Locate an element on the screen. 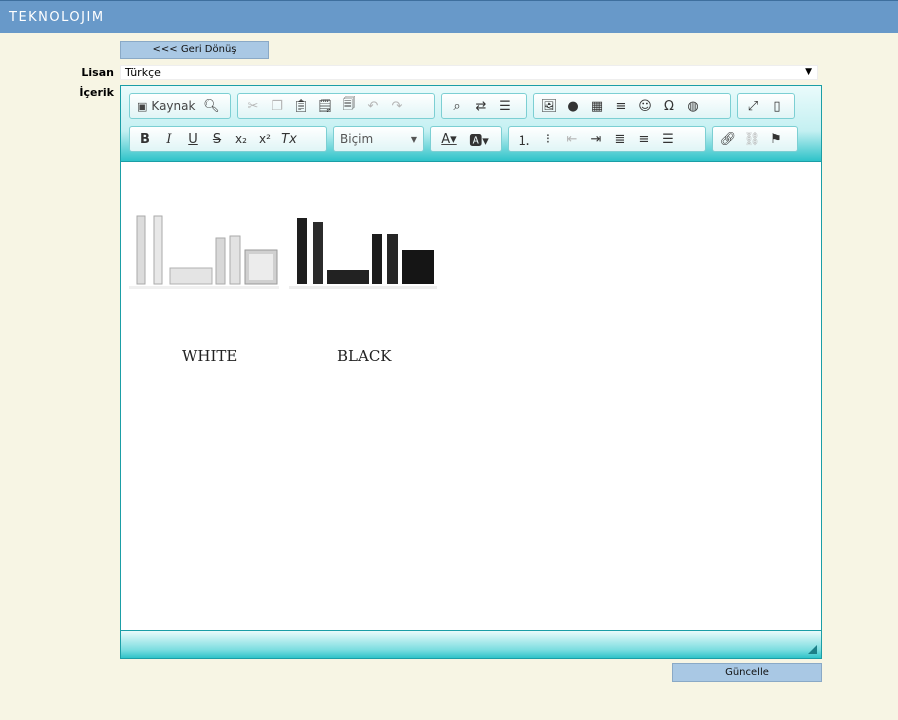  find-group: ⌕ ⇄ ☰ is located at coordinates (484, 106).